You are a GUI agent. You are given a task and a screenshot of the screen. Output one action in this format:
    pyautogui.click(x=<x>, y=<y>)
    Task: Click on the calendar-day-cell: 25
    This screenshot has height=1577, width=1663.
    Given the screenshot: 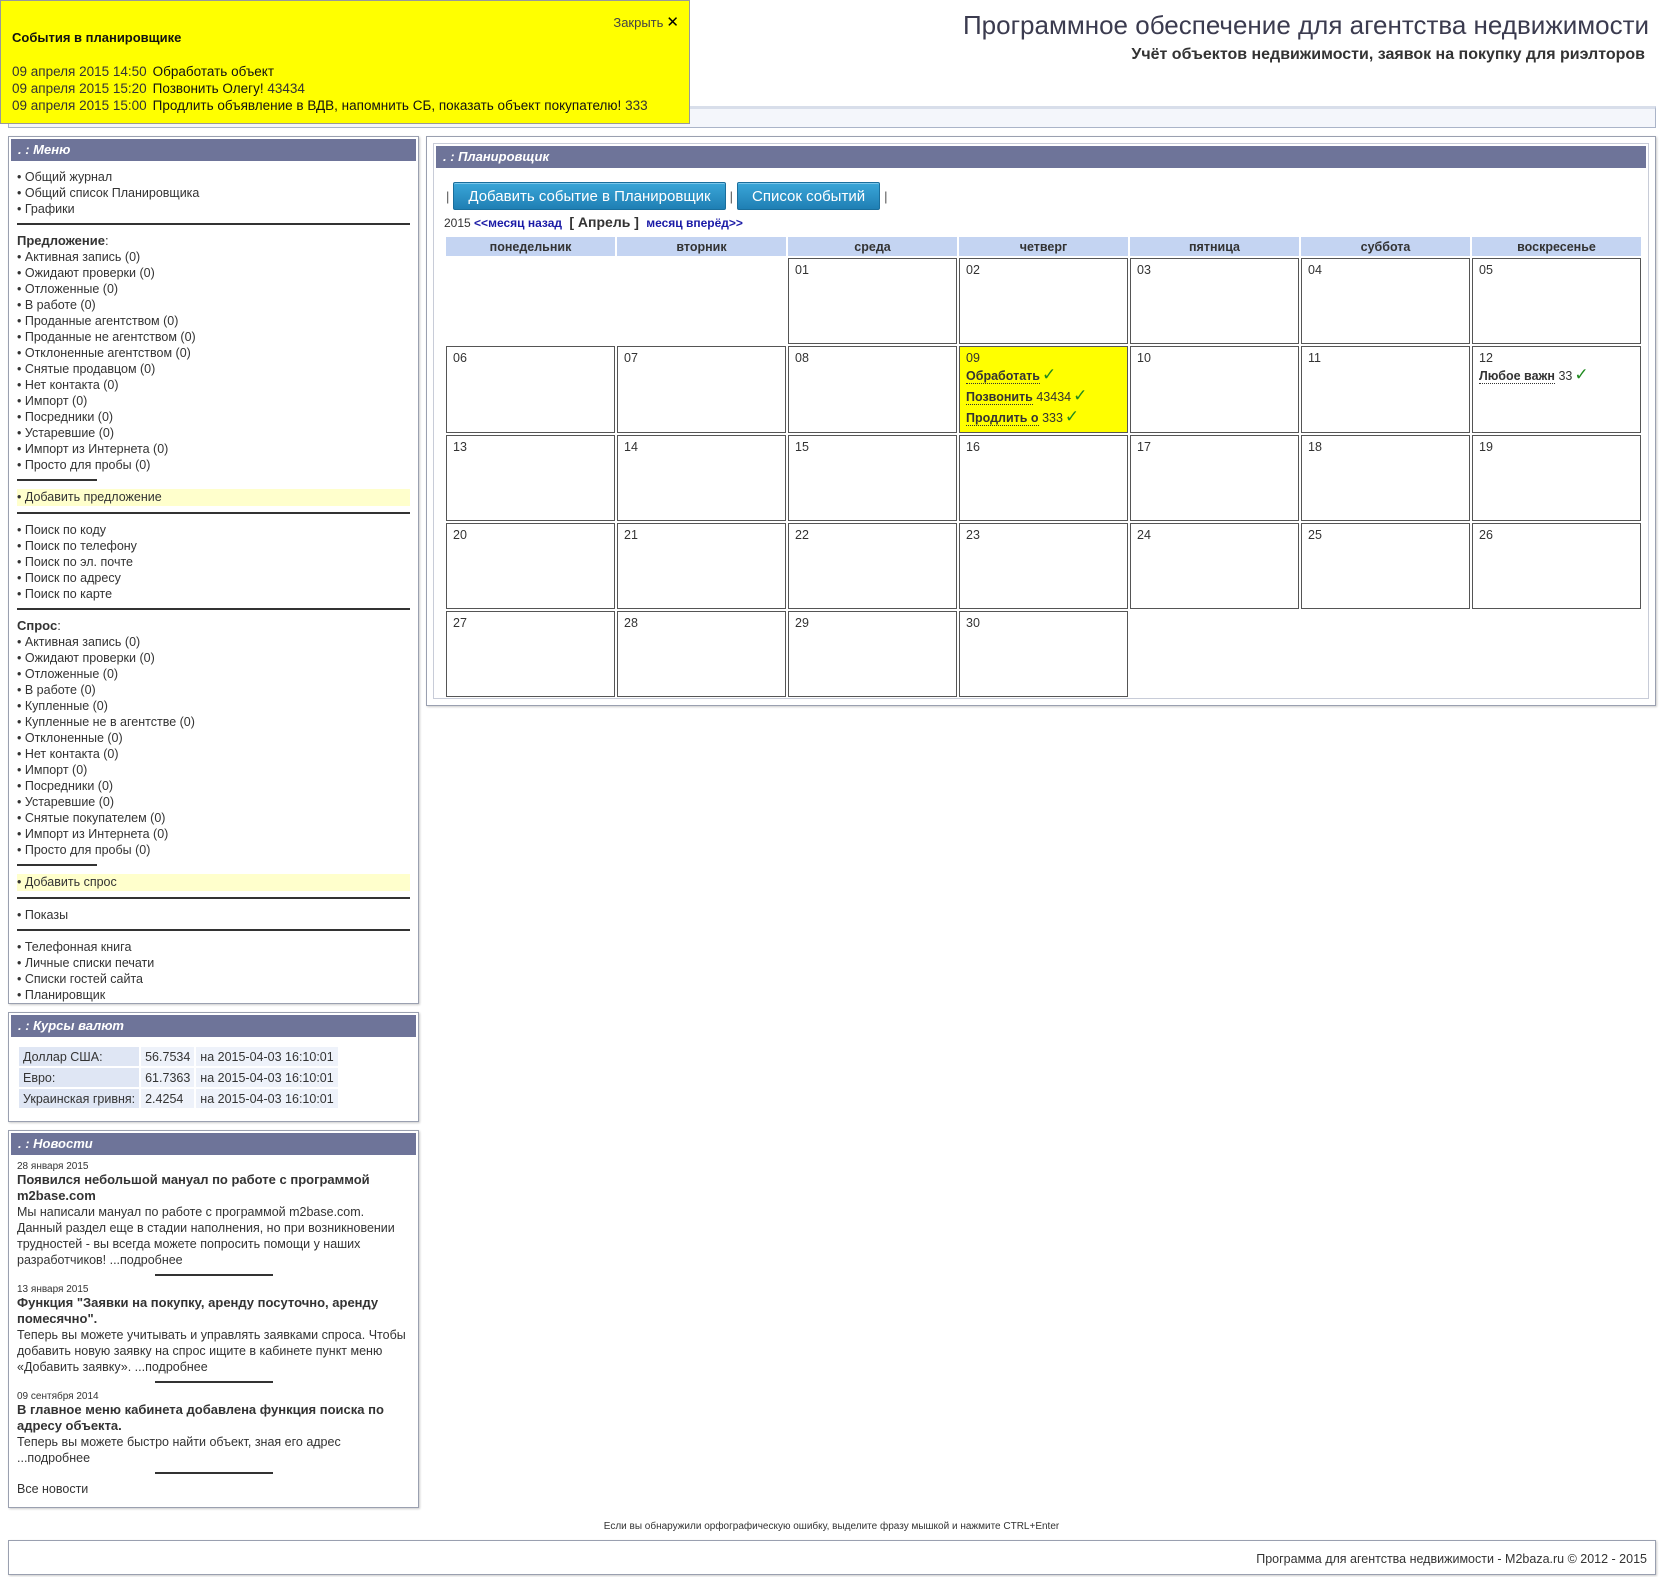 What is the action you would take?
    pyautogui.click(x=1385, y=566)
    